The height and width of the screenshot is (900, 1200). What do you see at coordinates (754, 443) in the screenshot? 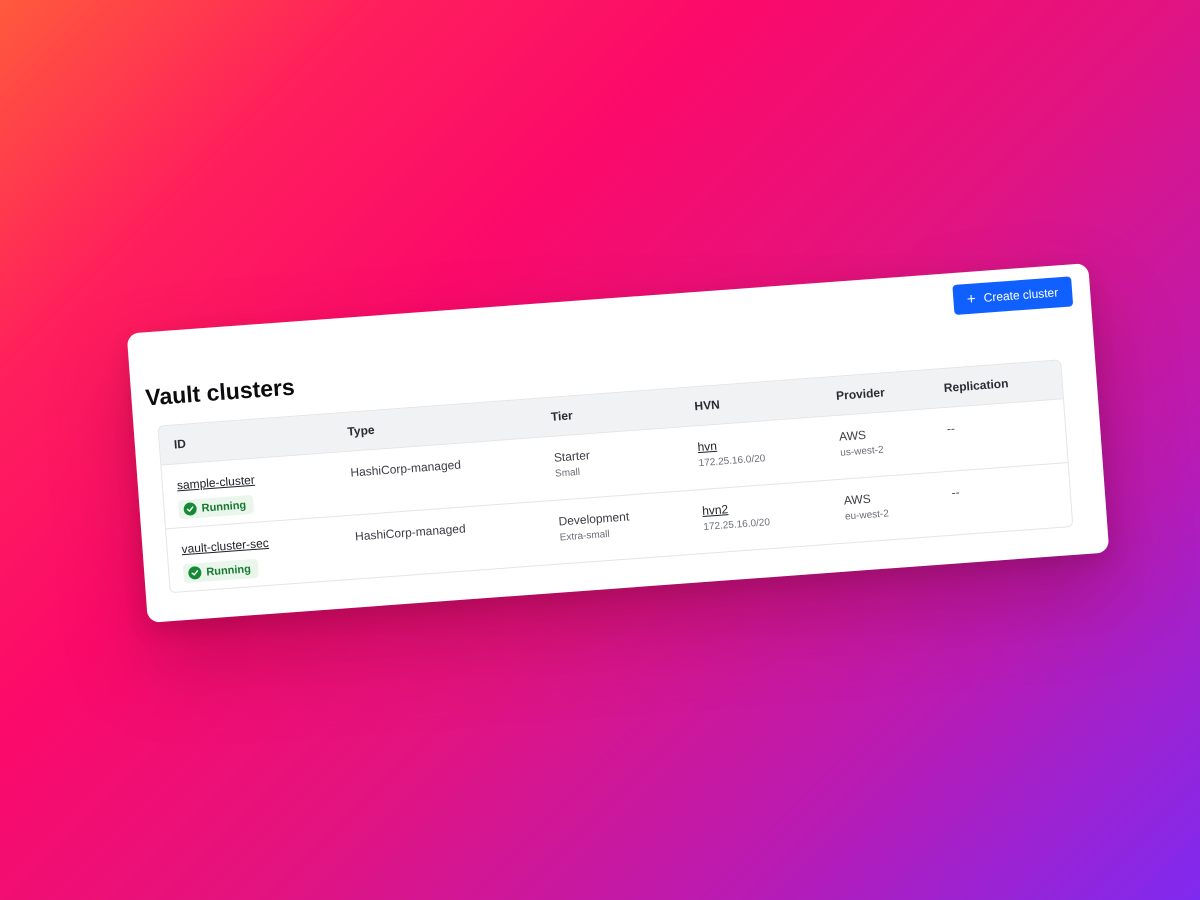
I see `cluster-hvn-cell: hvn 172.25.16.0/20` at bounding box center [754, 443].